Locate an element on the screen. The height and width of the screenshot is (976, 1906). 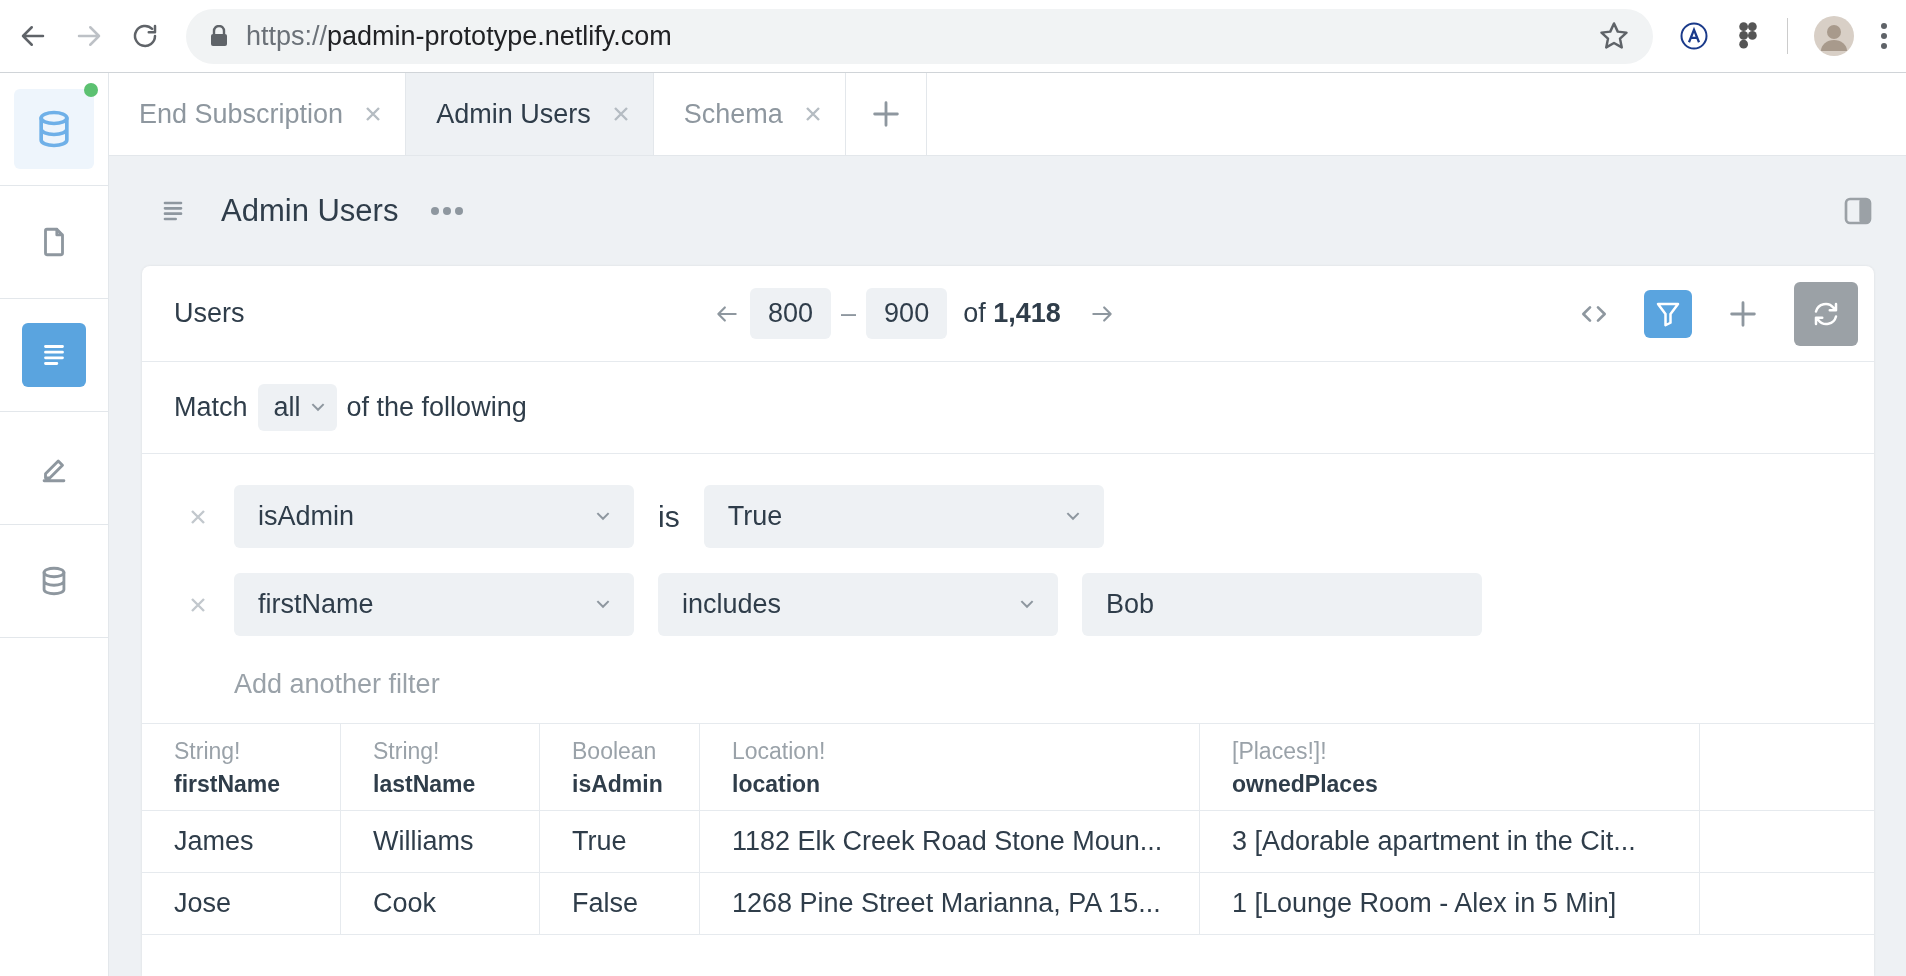
table-cell: Williams is located at coordinates (423, 841).